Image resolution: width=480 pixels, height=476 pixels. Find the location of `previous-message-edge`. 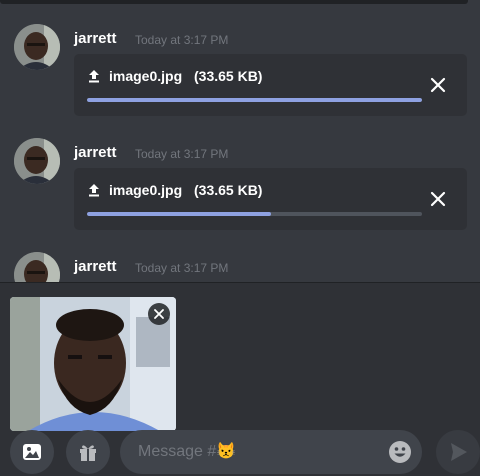

previous-message-edge is located at coordinates (234, 2).